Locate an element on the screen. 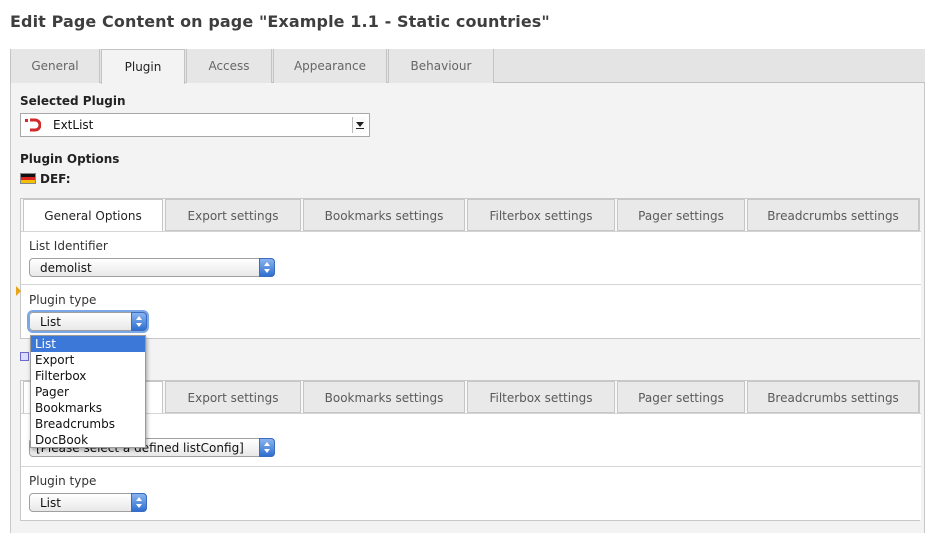 This screenshot has width=925, height=533. plugin-select-value: ExtList is located at coordinates (73, 125).